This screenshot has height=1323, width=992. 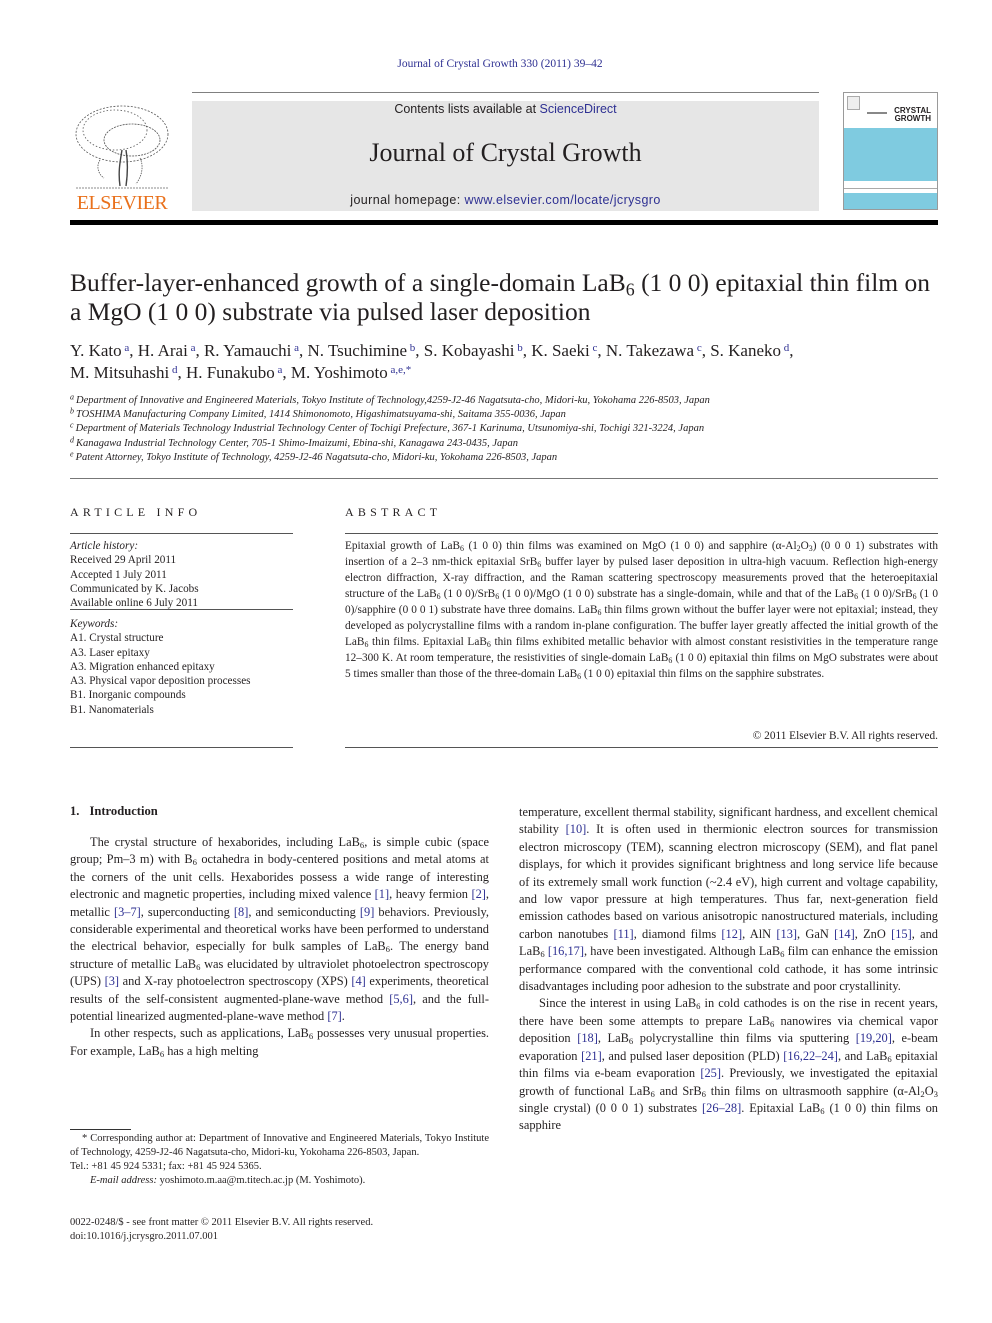 I want to click on reference-link: [5,6], so click(x=401, y=999).